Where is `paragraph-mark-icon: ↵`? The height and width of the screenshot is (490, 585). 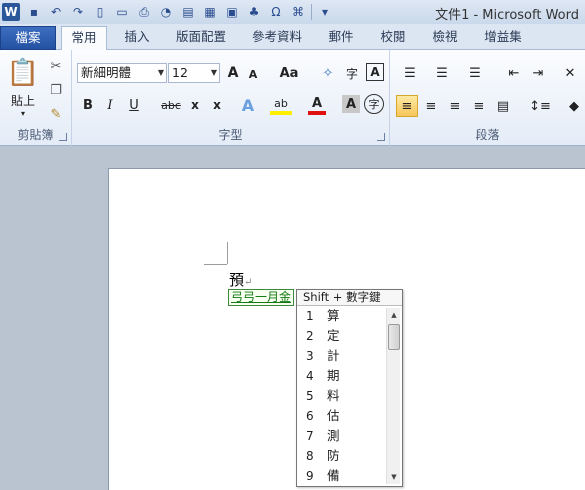 paragraph-mark-icon: ↵ is located at coordinates (248, 282).